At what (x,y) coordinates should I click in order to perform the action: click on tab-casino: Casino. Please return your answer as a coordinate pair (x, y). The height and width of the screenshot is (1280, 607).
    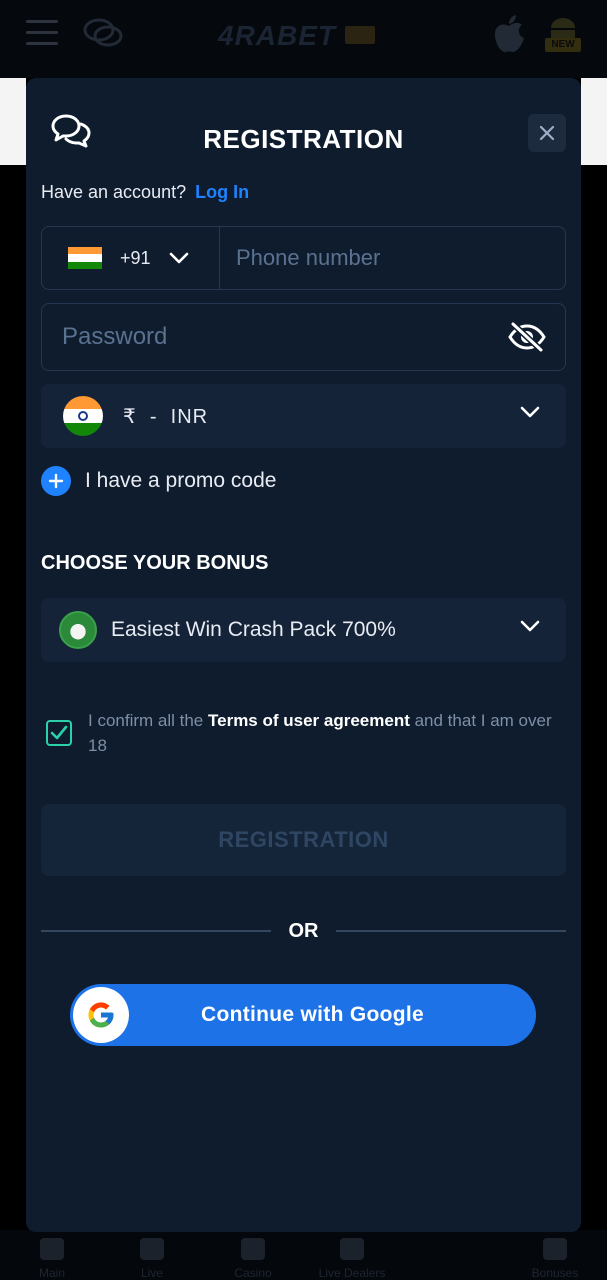
    Looking at the image, I should click on (253, 1259).